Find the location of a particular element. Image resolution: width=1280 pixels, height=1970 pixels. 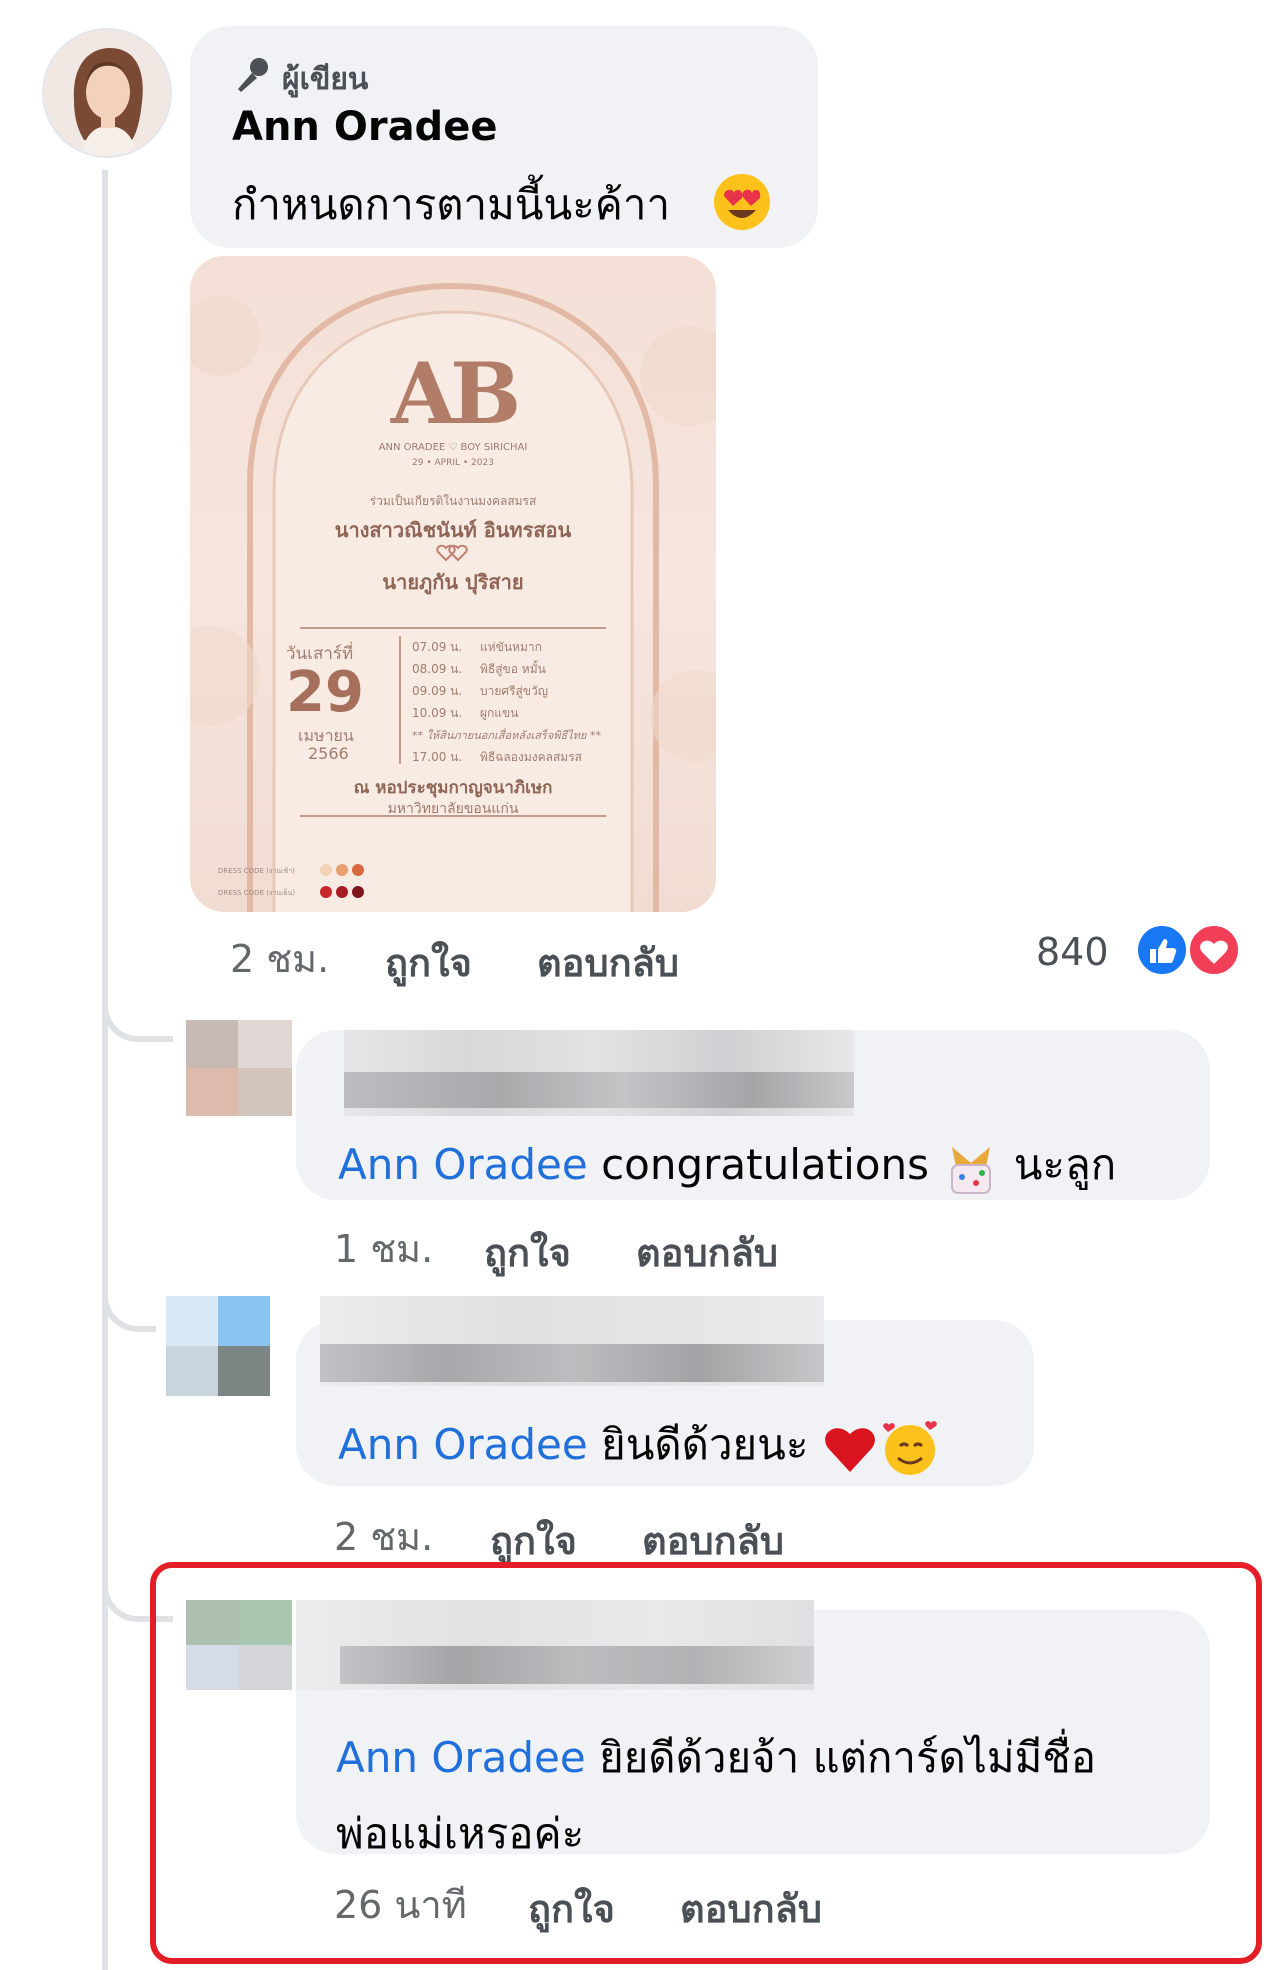

schedule-time: 10.09 น. is located at coordinates (437, 713).